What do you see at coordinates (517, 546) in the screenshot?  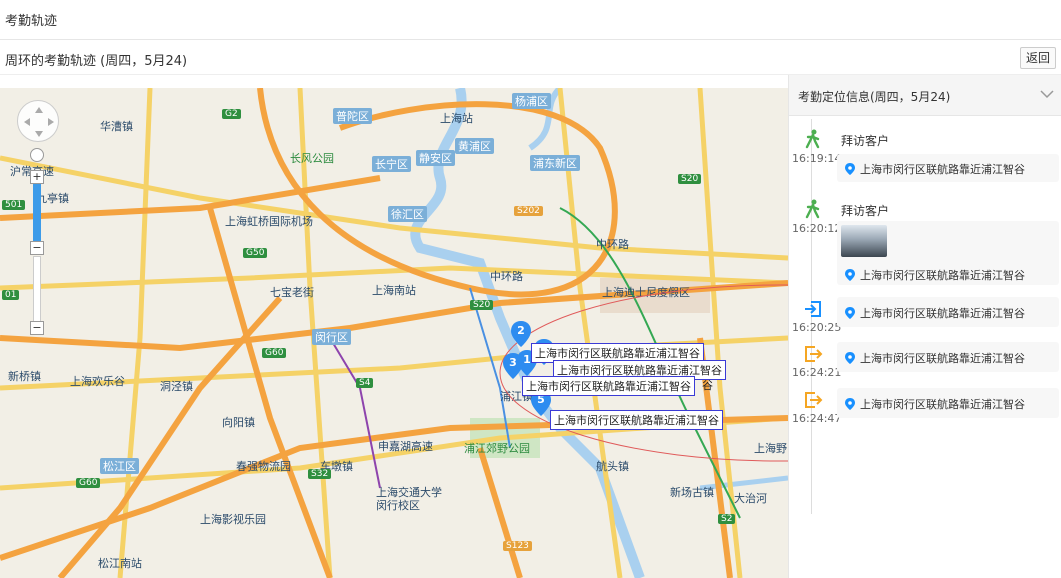 I see `road-tag-s123: S123` at bounding box center [517, 546].